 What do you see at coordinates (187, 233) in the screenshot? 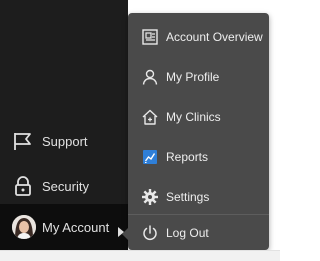
I see `menu-item-label: Log Out` at bounding box center [187, 233].